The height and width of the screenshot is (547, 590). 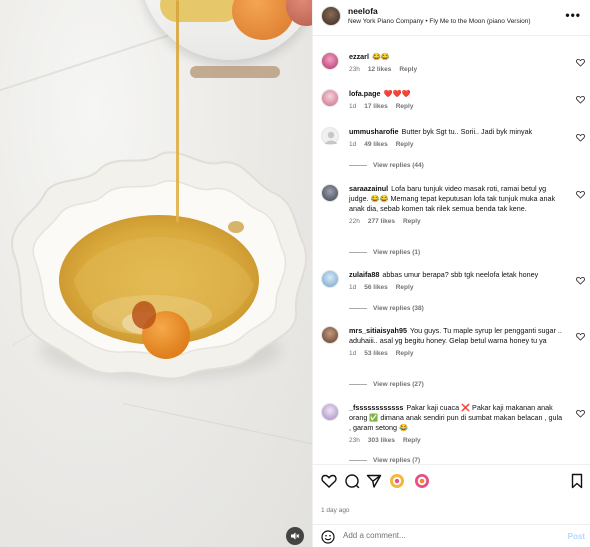 What do you see at coordinates (398, 384) in the screenshot?
I see `view-replies-label: View replies (27)` at bounding box center [398, 384].